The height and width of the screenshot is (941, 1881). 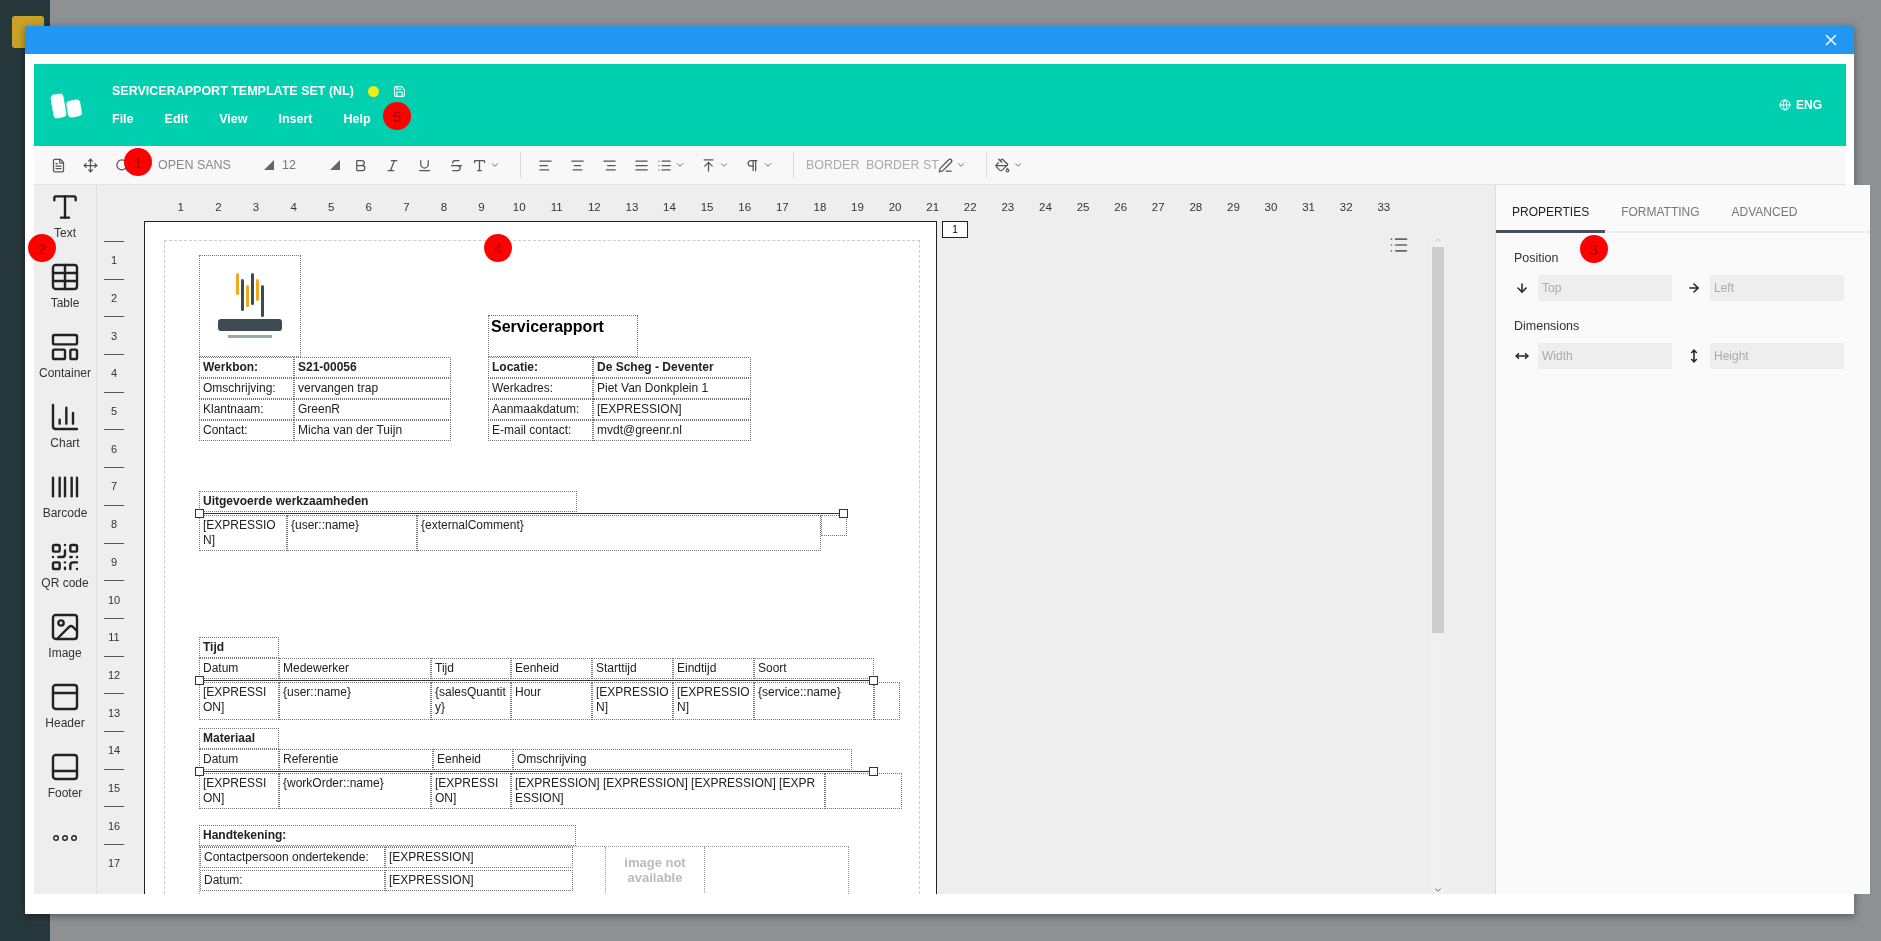 I want to click on ruler-number: 17, so click(x=114, y=863).